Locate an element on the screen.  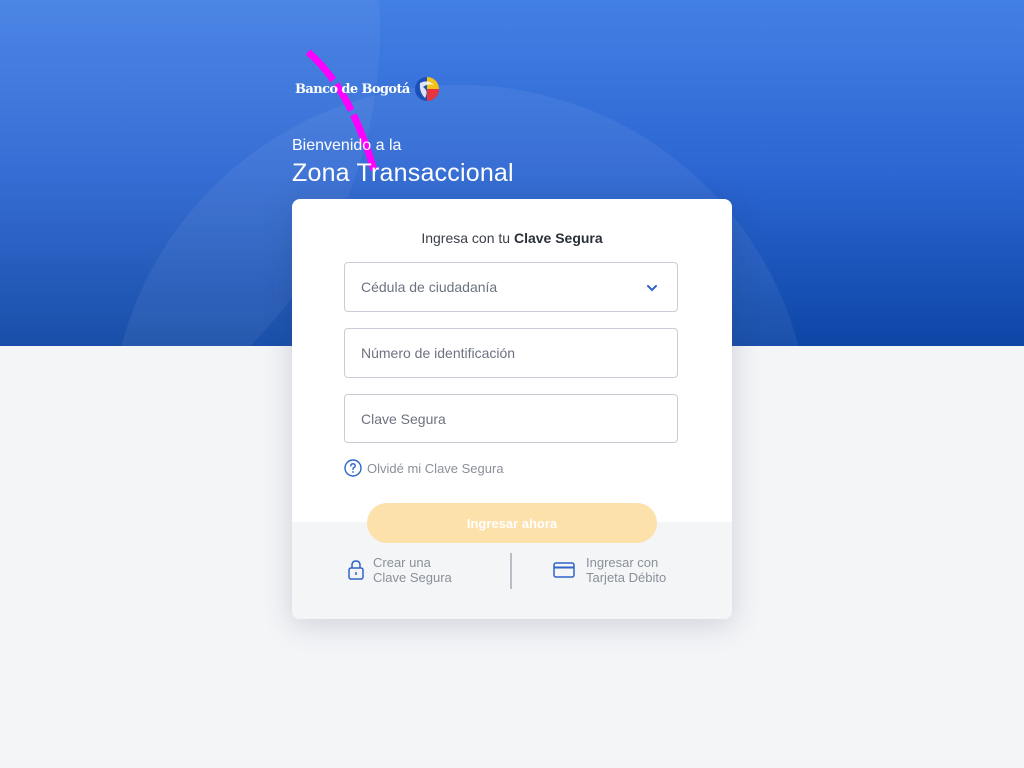
id-number-input: Número de identificación is located at coordinates (511, 353).